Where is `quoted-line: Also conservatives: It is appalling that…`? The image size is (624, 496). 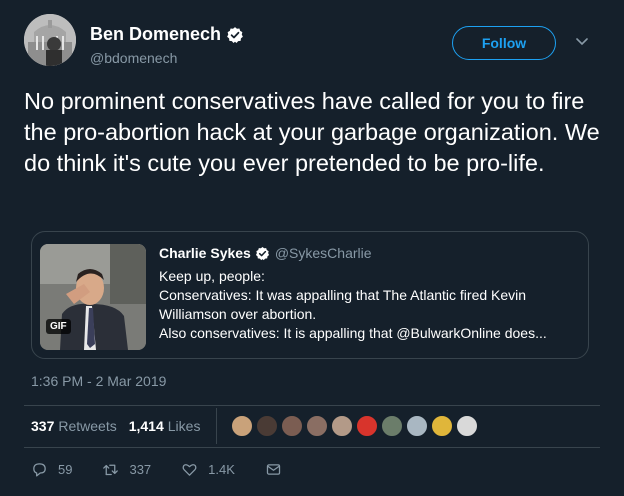
quoted-line: Also conservatives: It is appalling that… is located at coordinates (353, 333).